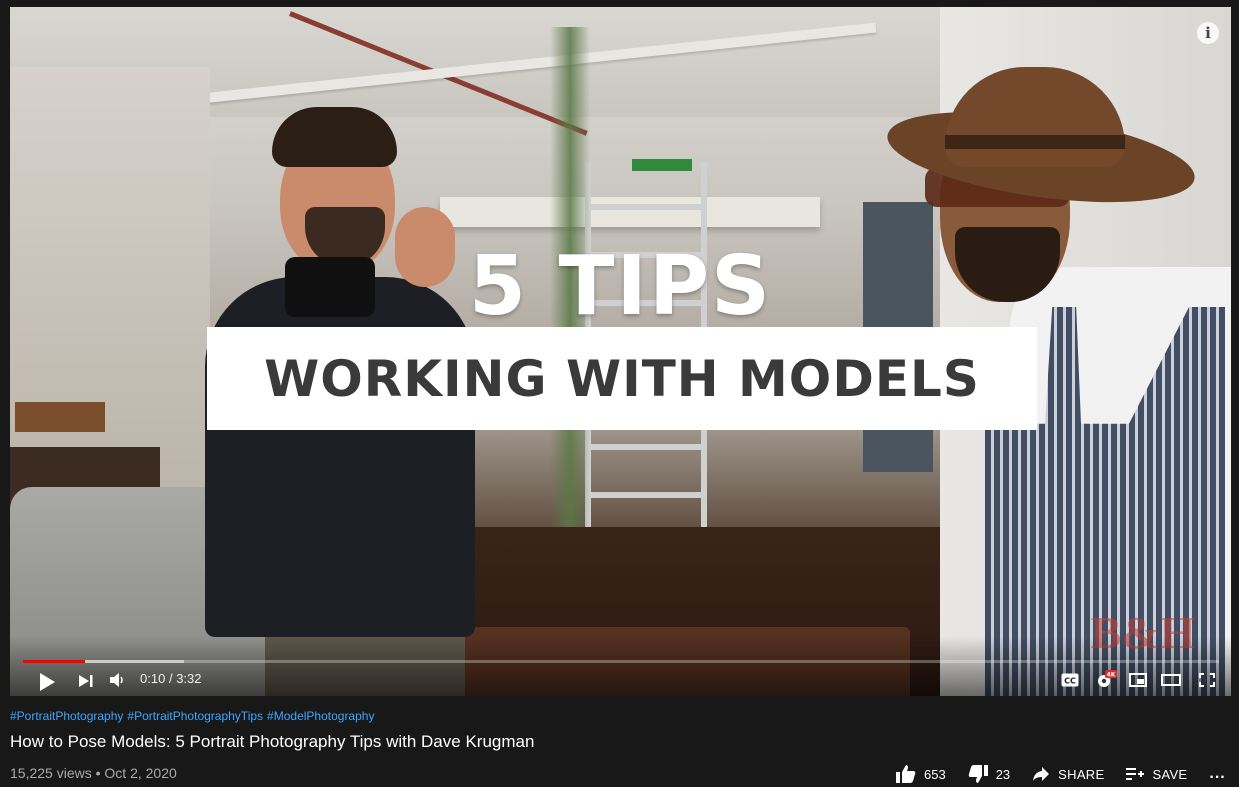 This screenshot has width=1239, height=787. I want to click on controls-gradient, so click(620, 666).